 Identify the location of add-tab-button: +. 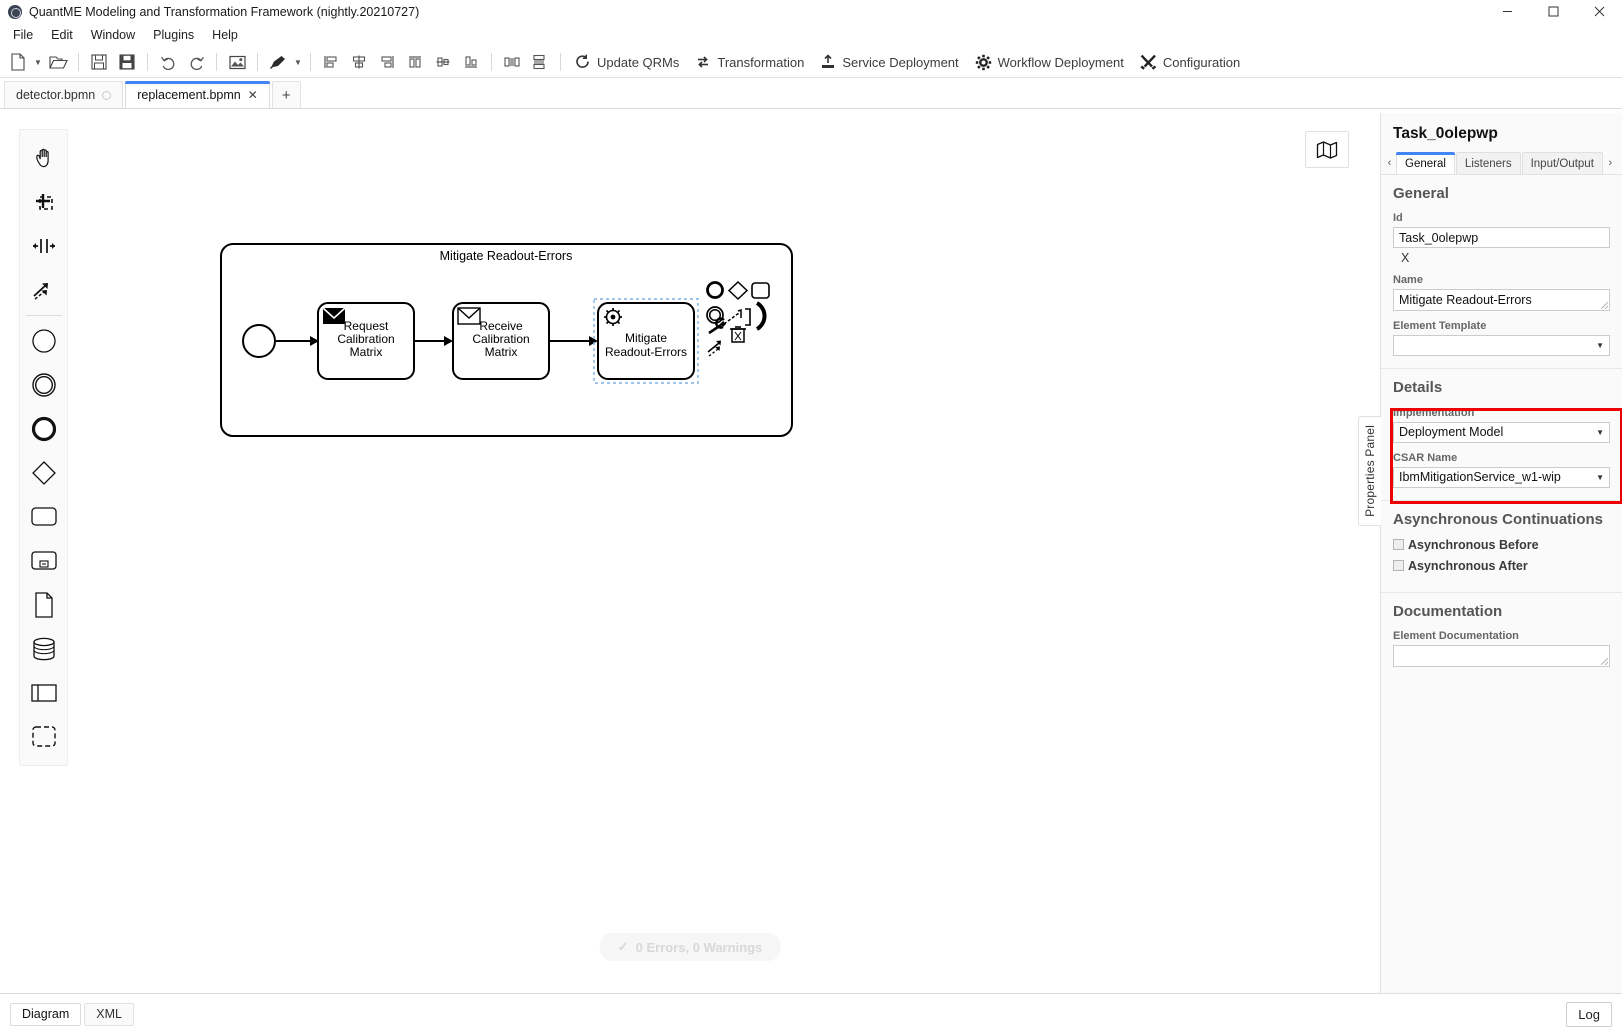
(286, 94).